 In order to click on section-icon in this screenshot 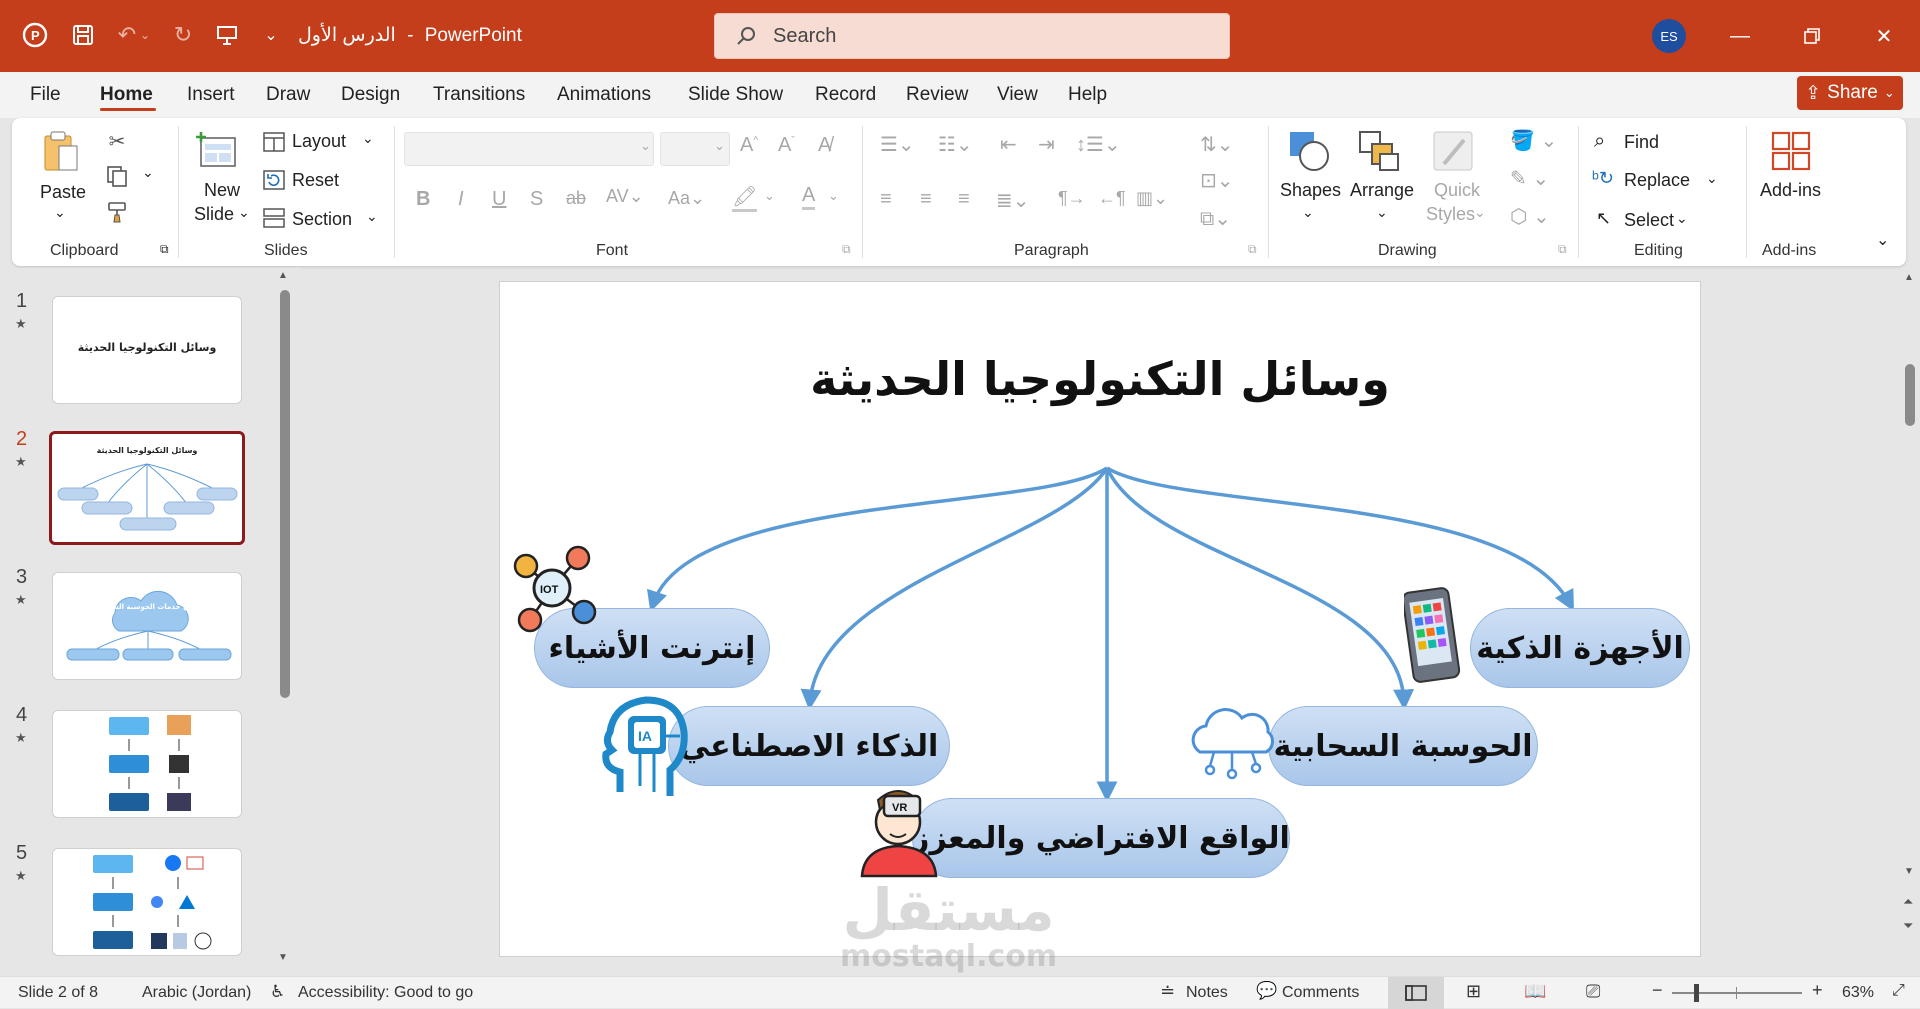, I will do `click(274, 218)`.